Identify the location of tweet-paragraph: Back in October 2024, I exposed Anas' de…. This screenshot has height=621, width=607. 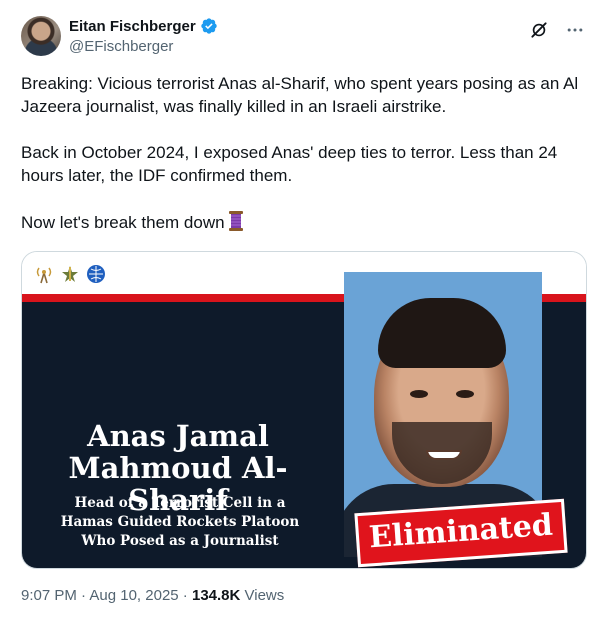
(289, 164).